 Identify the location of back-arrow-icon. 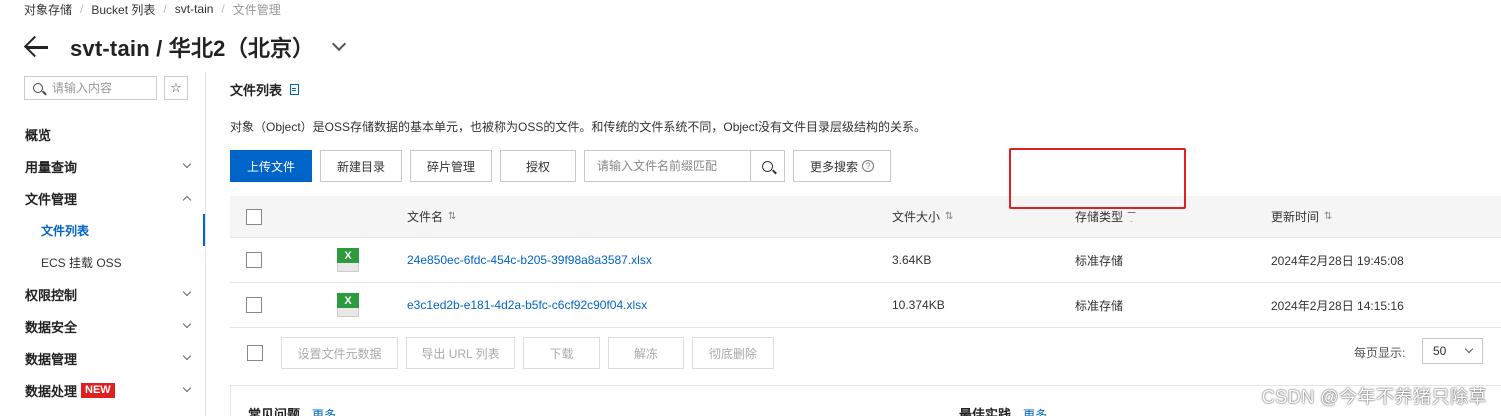
(38, 47).